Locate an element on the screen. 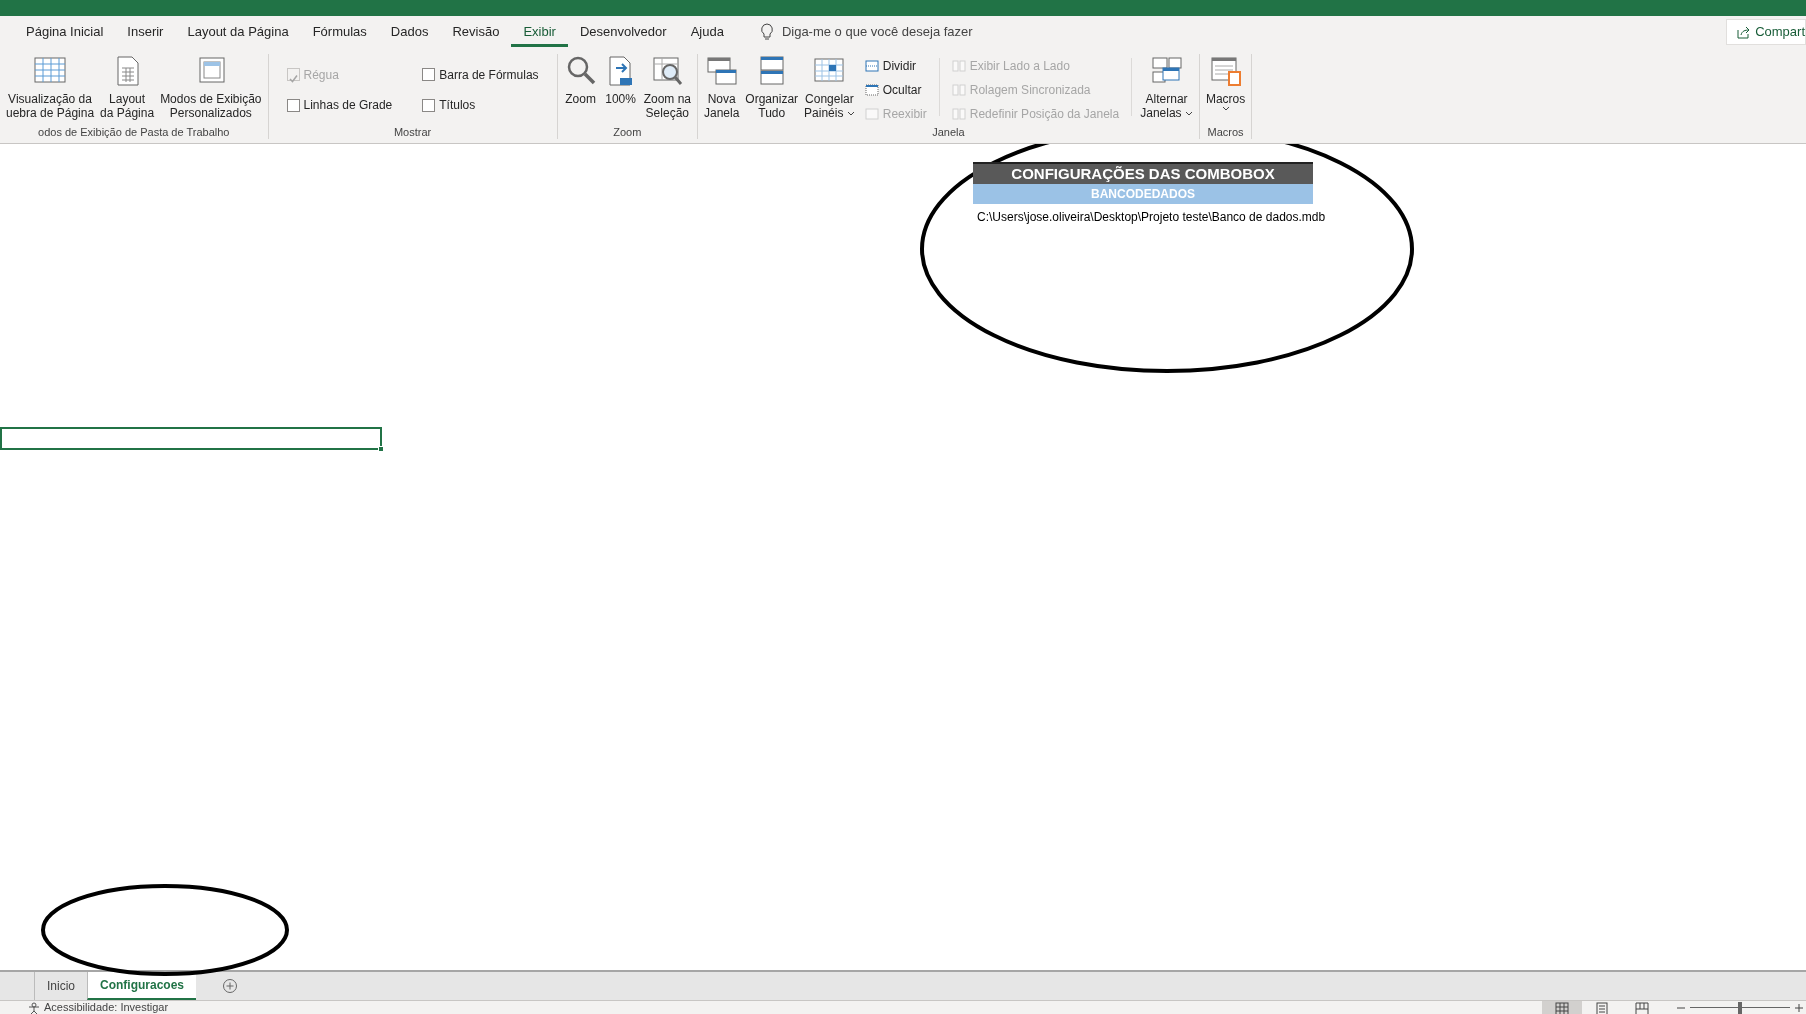 This screenshot has width=1806, height=1014. ribbon-tab: Desenvolvedor is located at coordinates (623, 33).